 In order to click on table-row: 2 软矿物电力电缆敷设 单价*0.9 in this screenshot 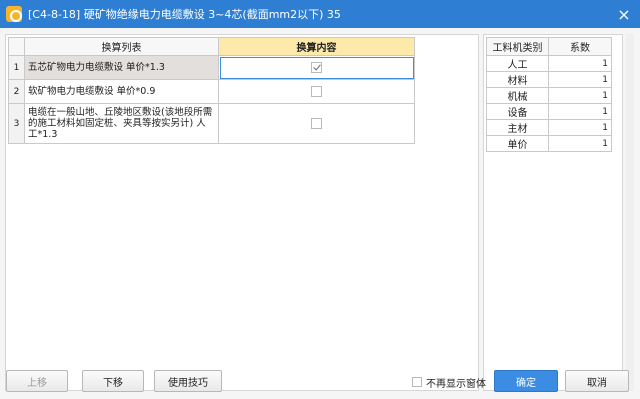, I will do `click(211, 91)`.